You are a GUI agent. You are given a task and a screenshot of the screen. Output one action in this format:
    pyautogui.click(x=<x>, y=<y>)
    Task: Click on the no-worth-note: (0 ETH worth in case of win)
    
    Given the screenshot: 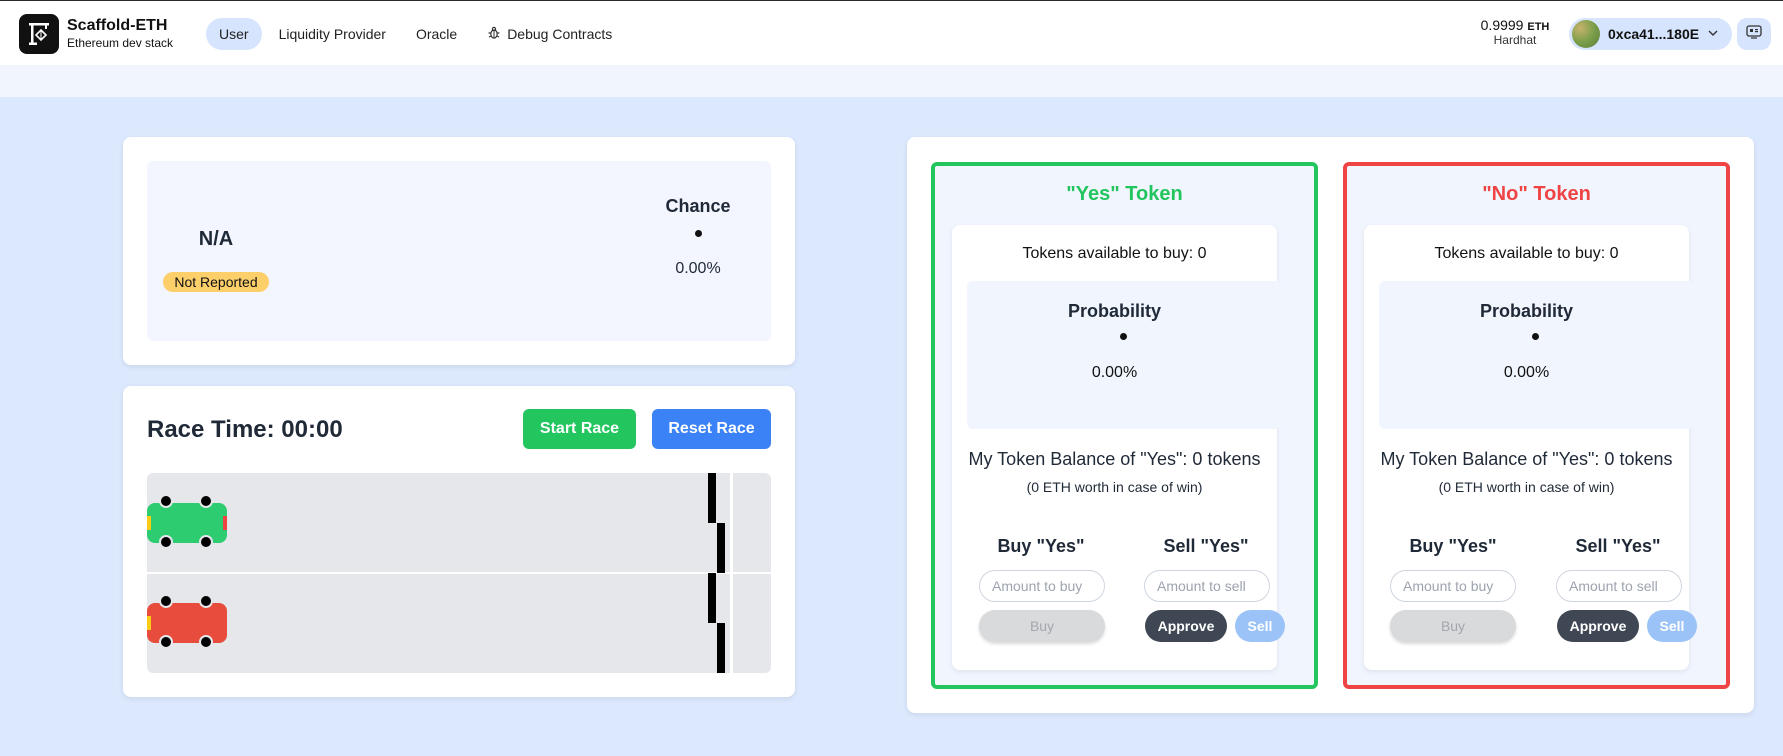 What is the action you would take?
    pyautogui.click(x=1526, y=487)
    